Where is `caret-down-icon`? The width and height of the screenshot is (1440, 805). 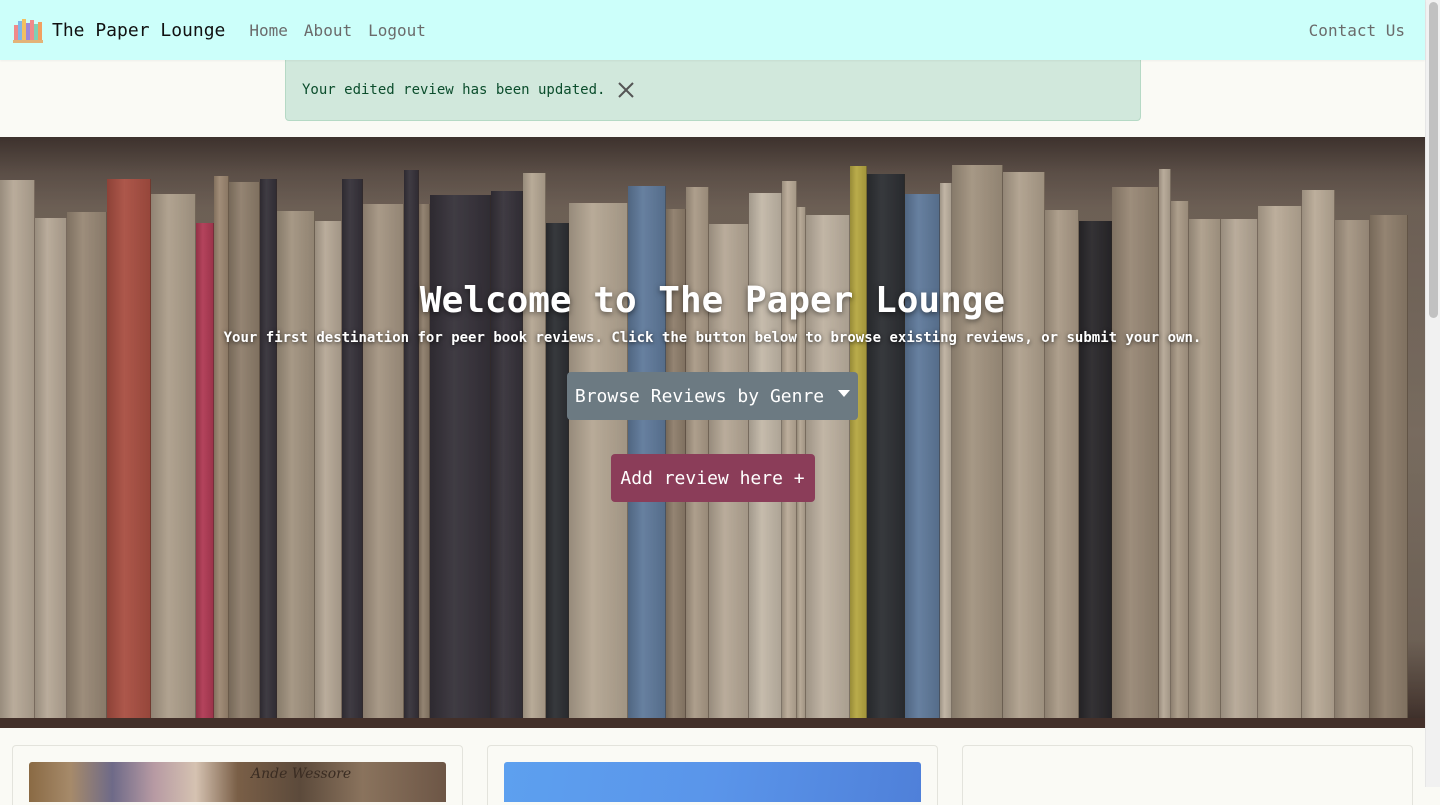 caret-down-icon is located at coordinates (844, 393).